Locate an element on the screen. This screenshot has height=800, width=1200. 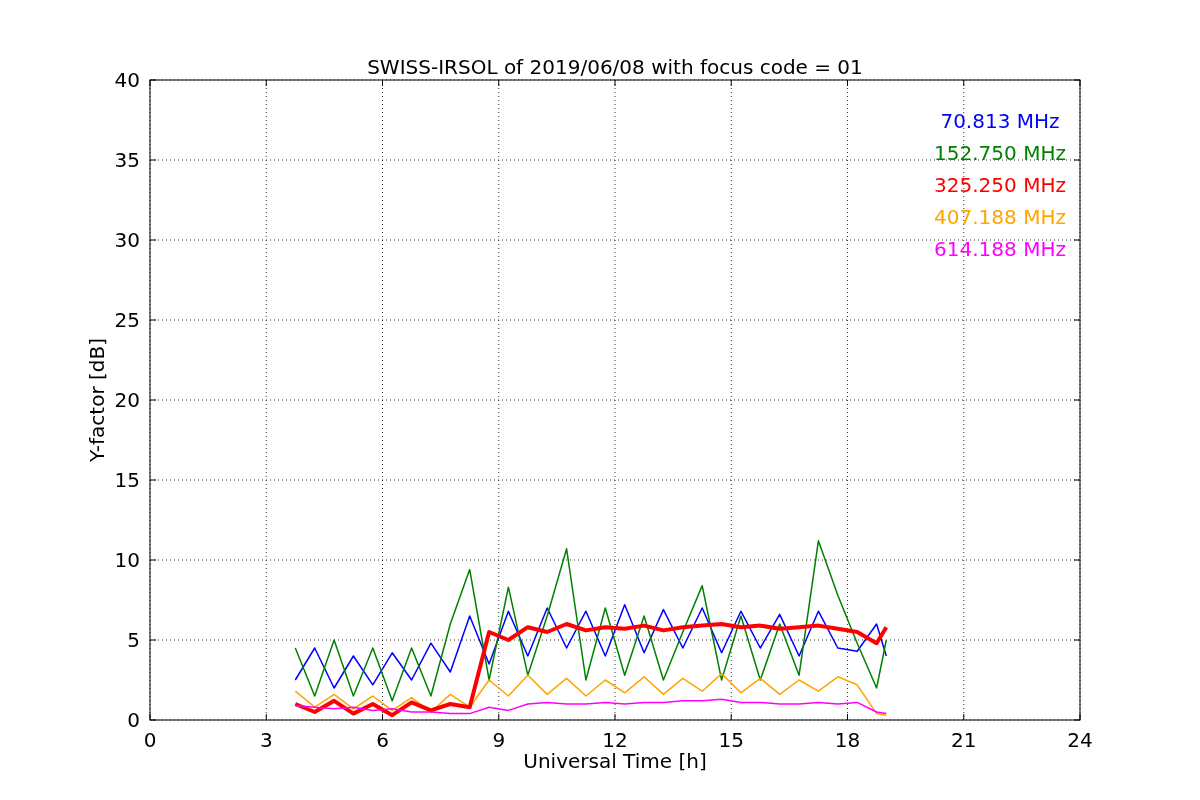
axis-tick-label: 25 is located at coordinates (127, 320).